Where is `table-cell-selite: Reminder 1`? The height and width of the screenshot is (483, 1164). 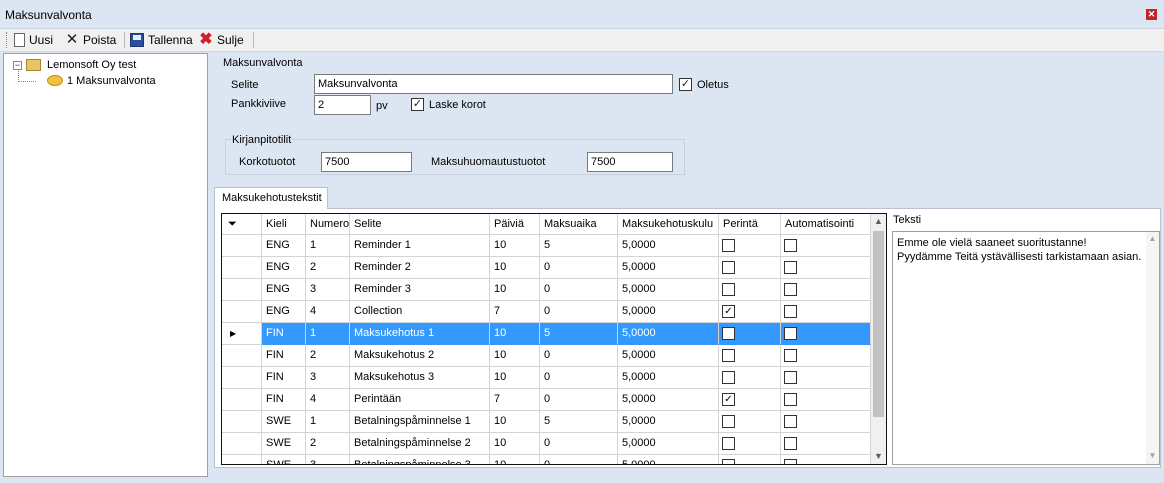 table-cell-selite: Reminder 1 is located at coordinates (420, 246).